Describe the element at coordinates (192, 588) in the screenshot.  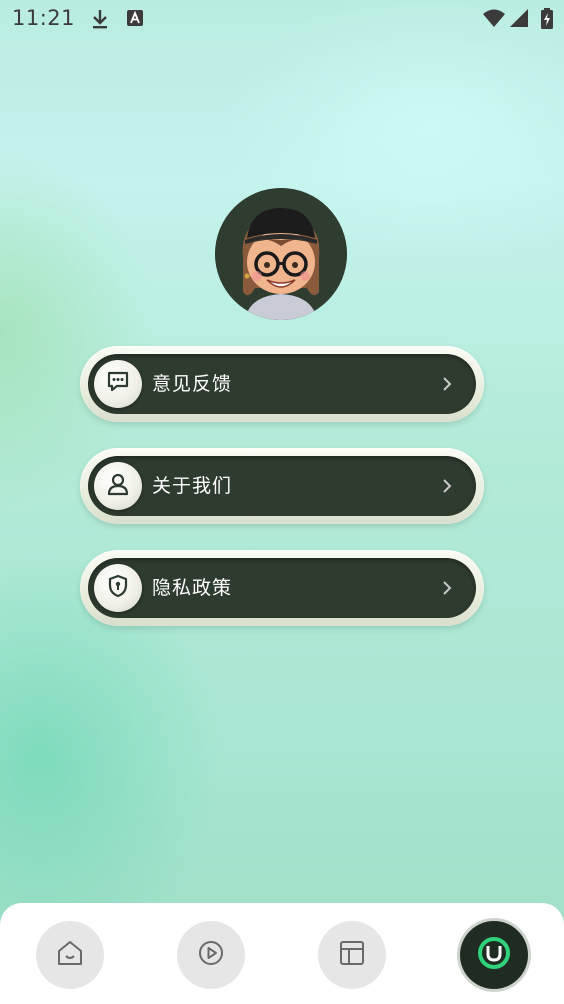
I see `menu-item-label: 隐私政策` at that location.